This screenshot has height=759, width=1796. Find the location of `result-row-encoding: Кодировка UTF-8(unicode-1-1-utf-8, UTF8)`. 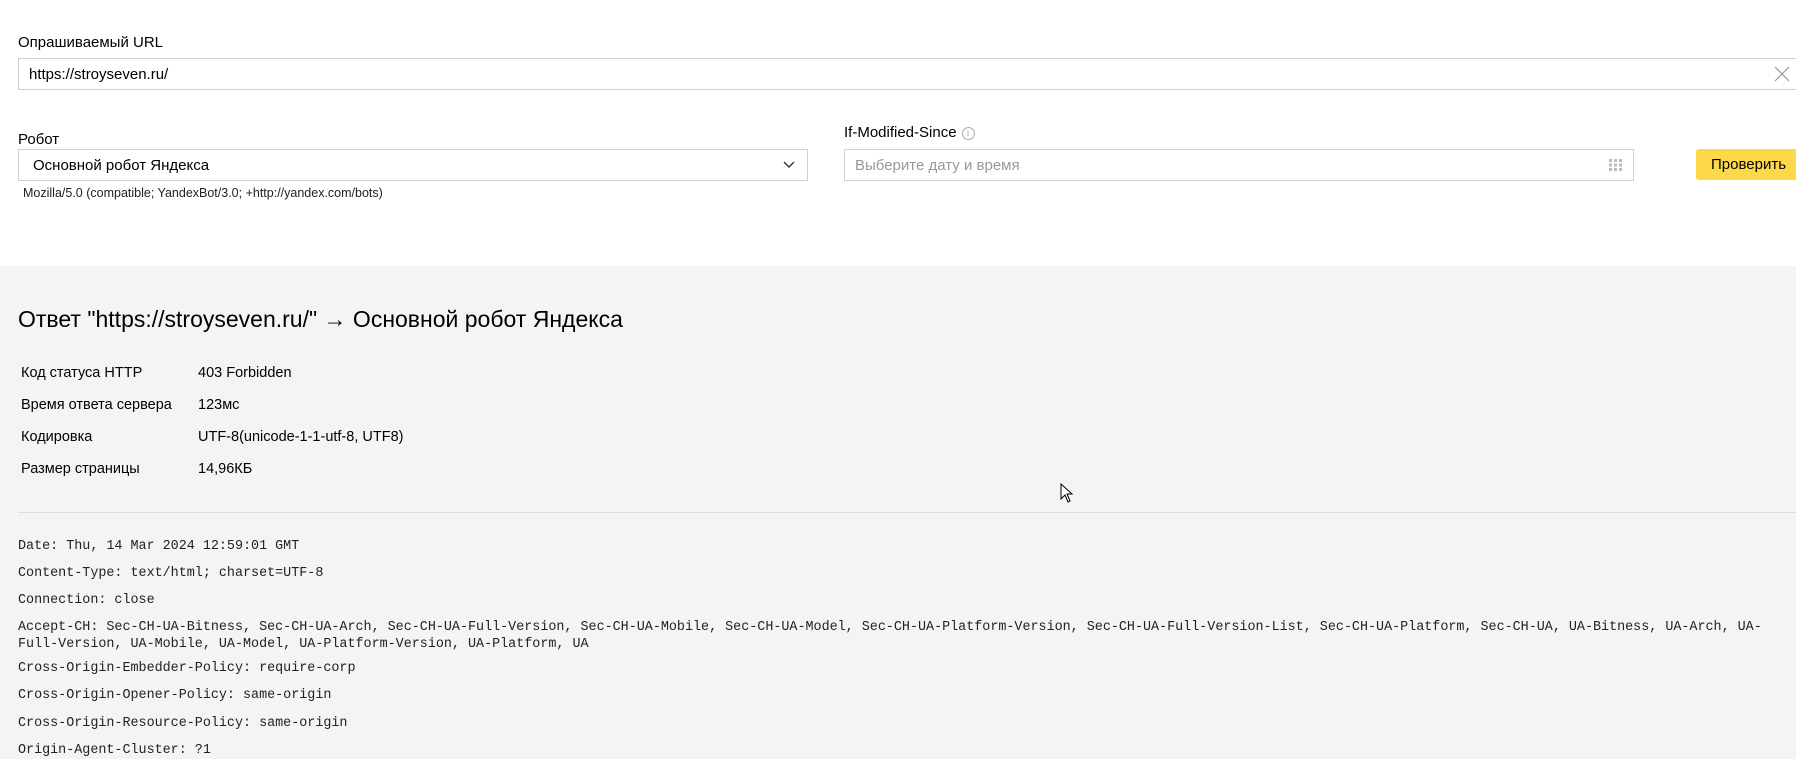

result-row-encoding: Кодировка UTF-8(unicode-1-1-utf-8, UTF8) is located at coordinates (212, 437).